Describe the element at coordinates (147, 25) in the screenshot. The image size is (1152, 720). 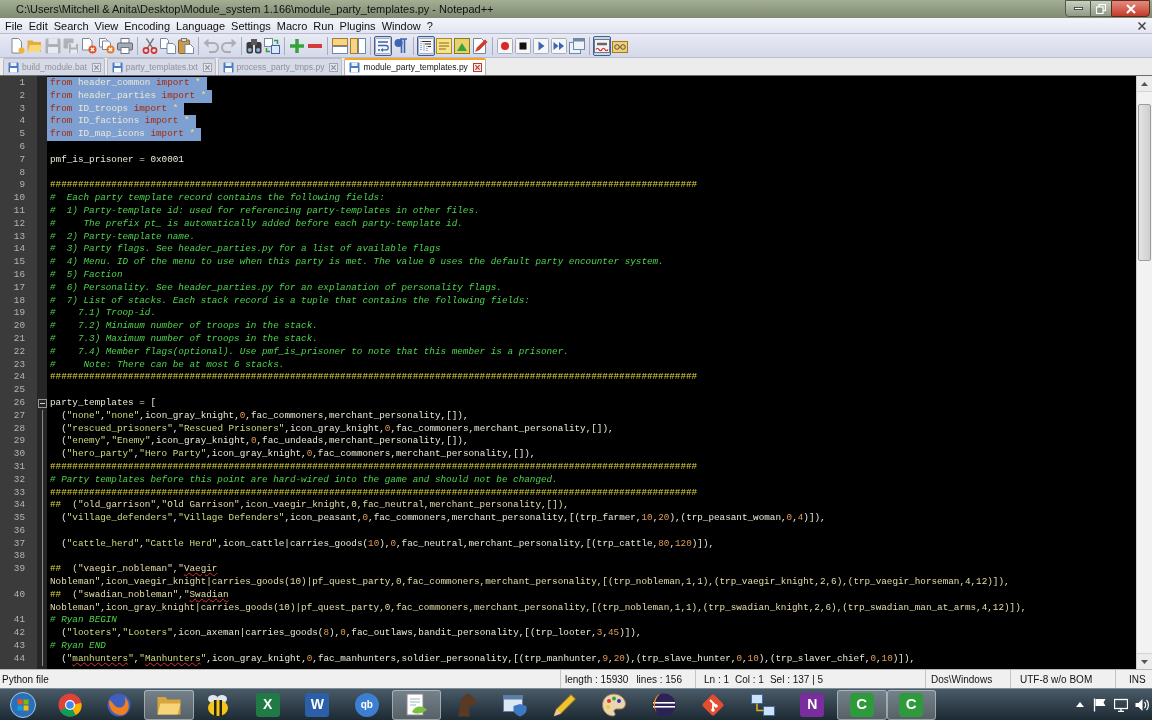
I see `menu-item: Encoding` at that location.